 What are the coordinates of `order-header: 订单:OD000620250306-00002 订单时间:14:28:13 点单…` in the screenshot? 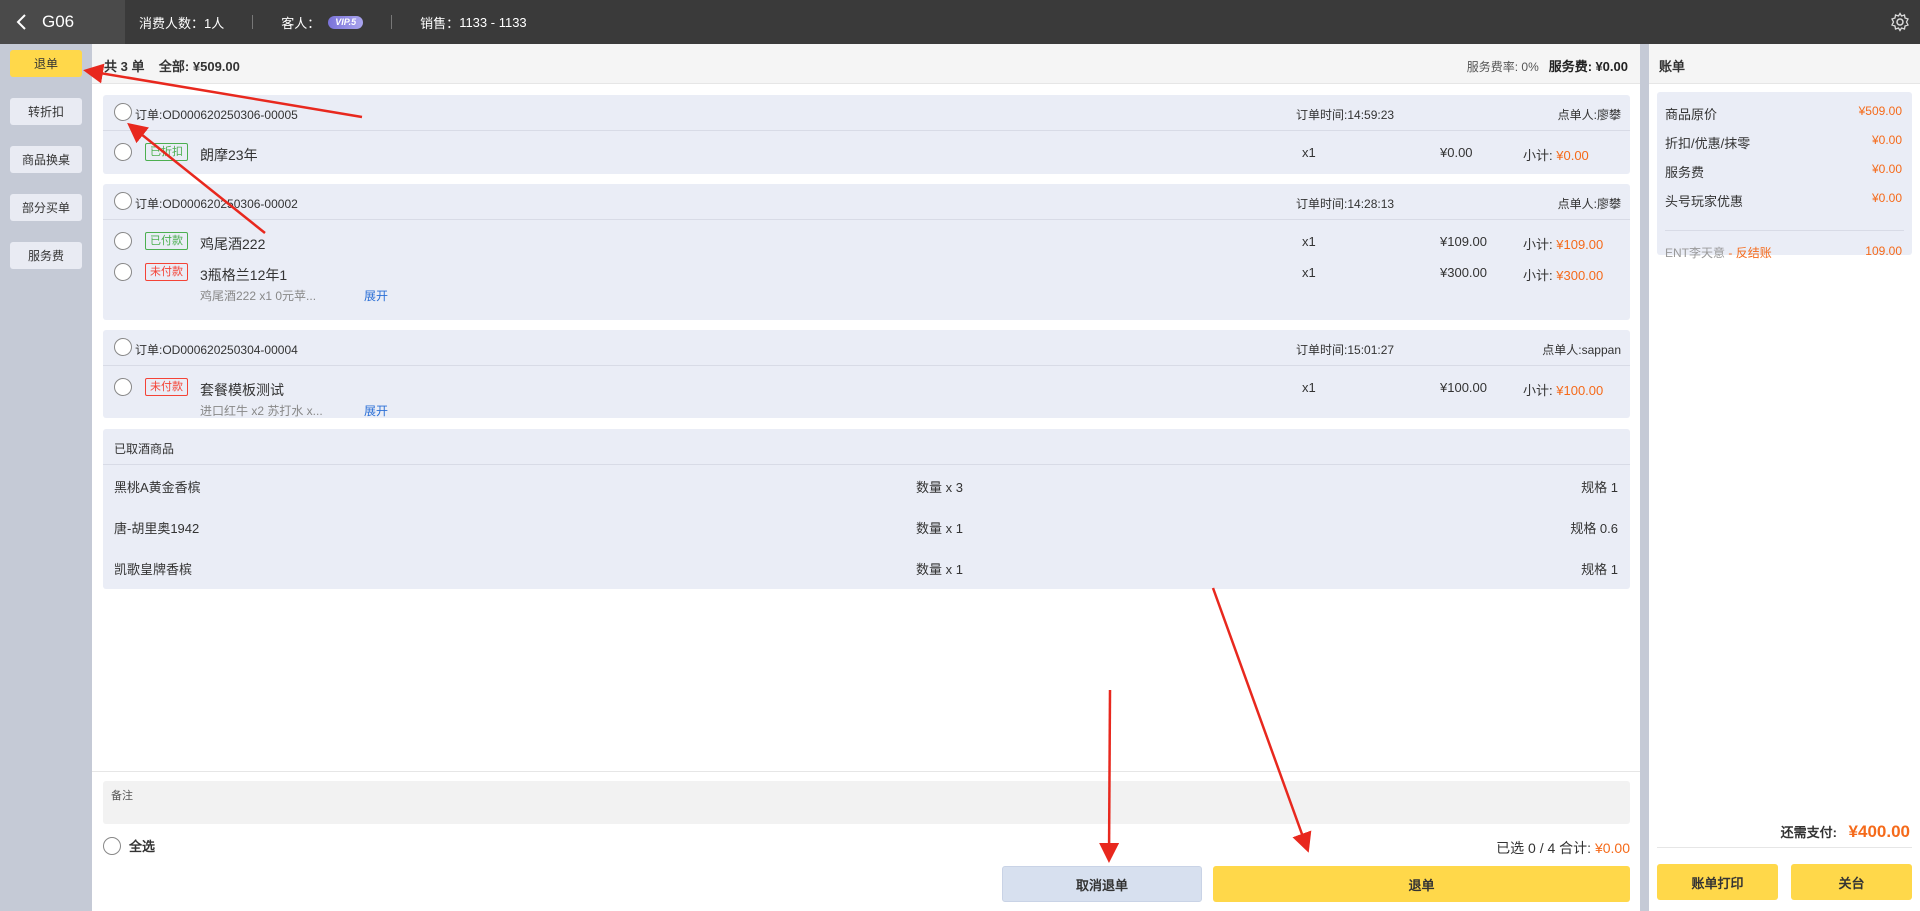 It's located at (866, 202).